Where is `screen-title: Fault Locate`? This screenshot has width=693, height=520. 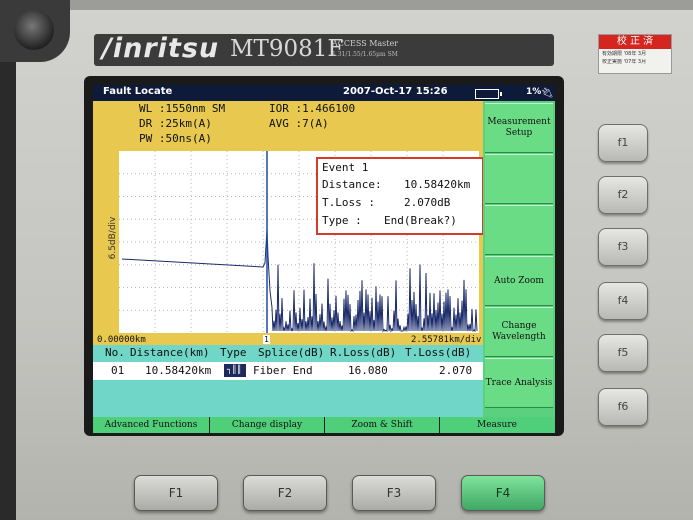
screen-title: Fault Locate is located at coordinates (138, 91).